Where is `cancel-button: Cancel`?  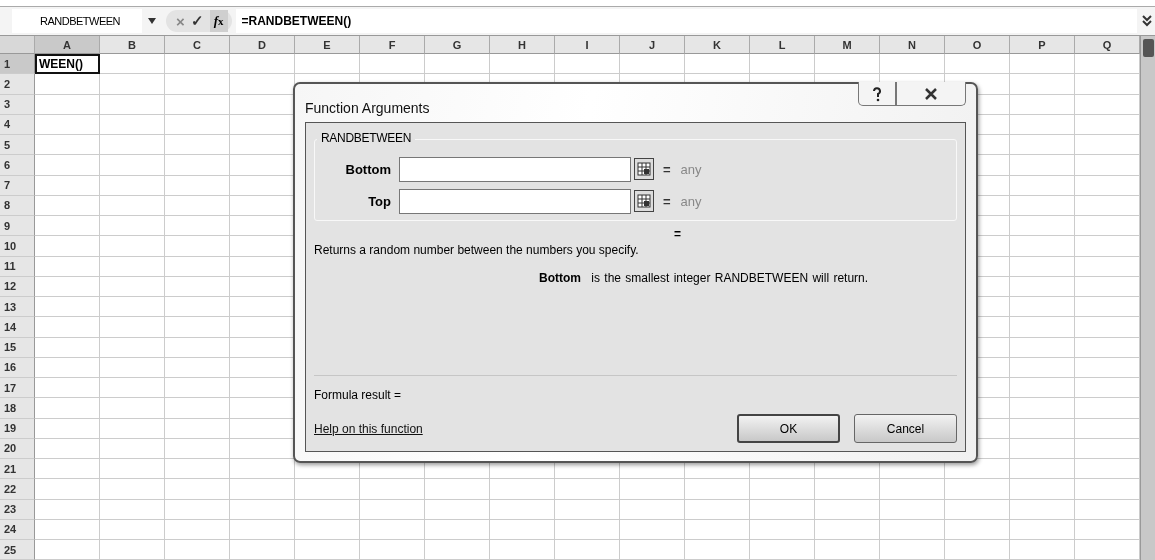 cancel-button: Cancel is located at coordinates (905, 428).